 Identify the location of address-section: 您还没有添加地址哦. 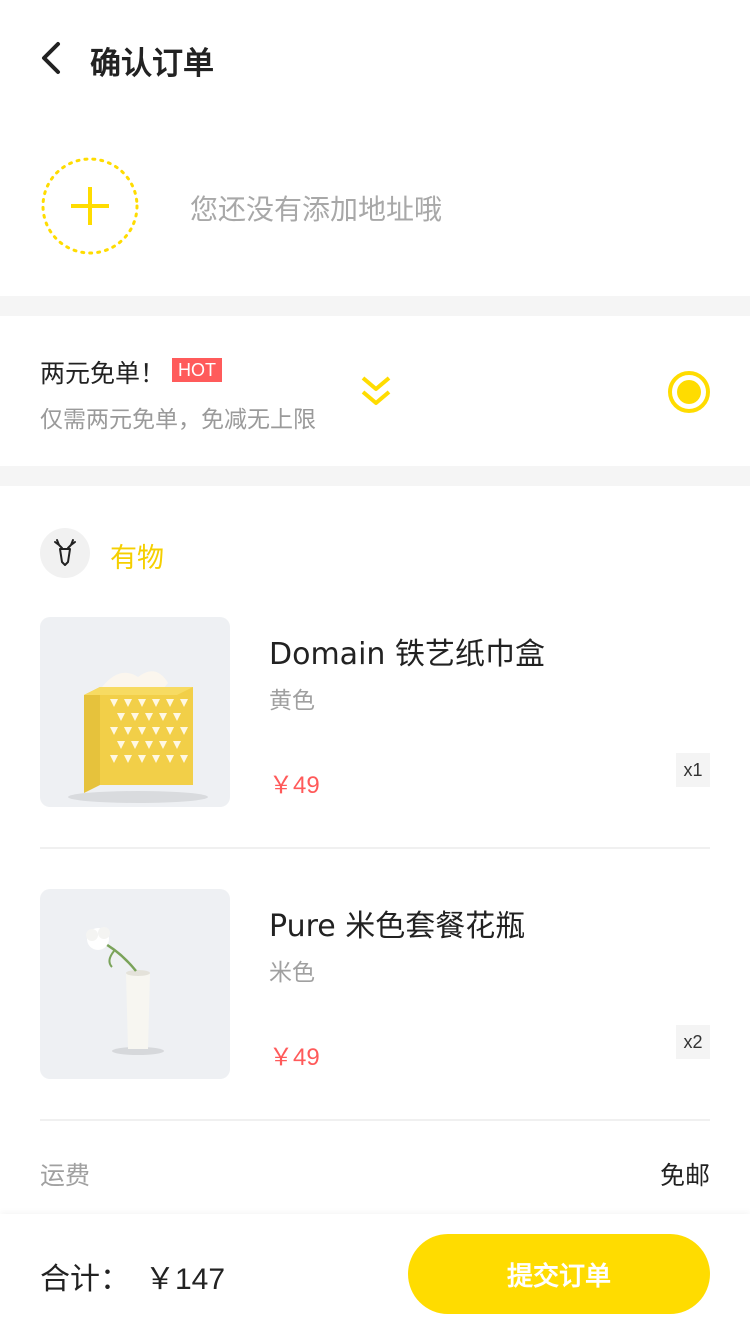
(375, 207).